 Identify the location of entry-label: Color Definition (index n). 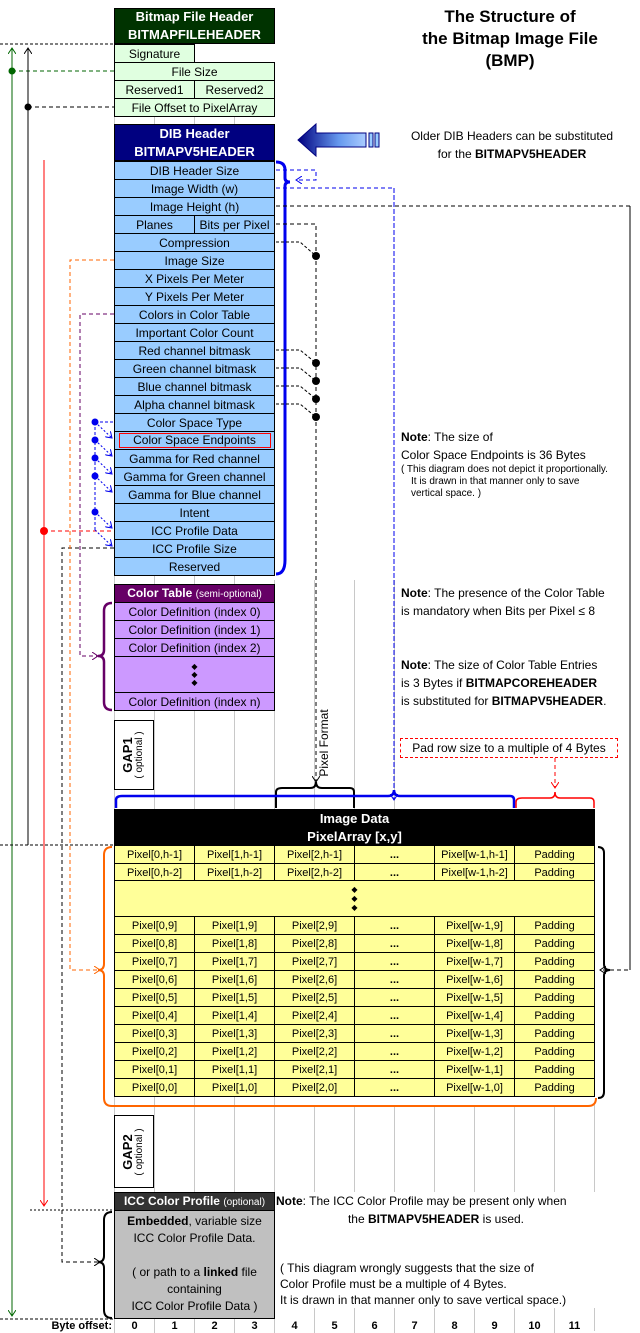
(194, 701).